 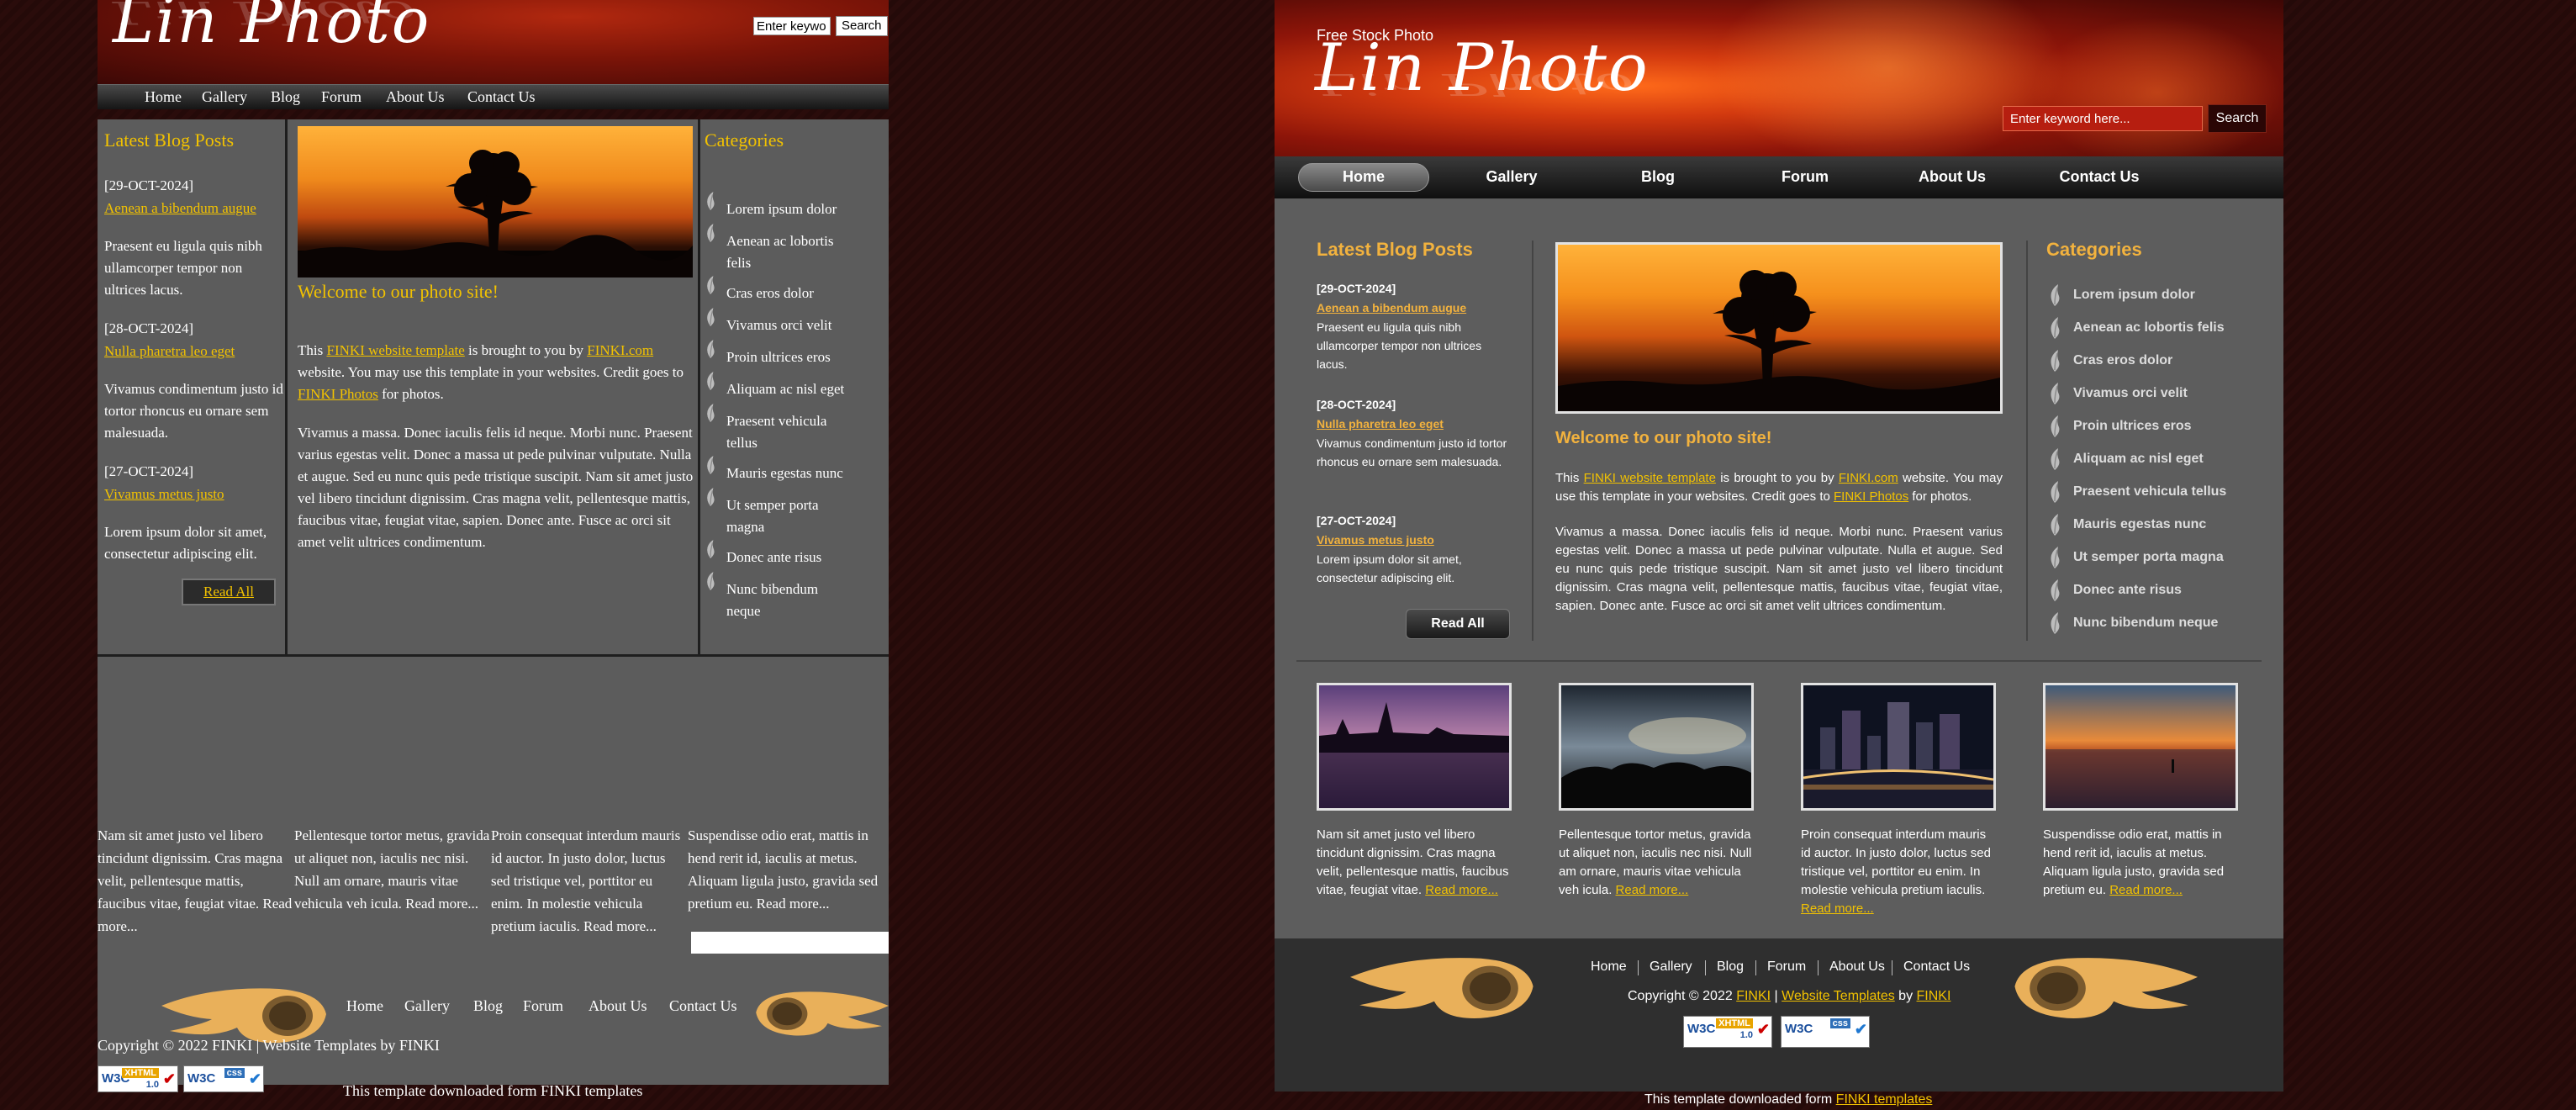 I want to click on post-date: [29-OCT-2024], so click(x=1357, y=288).